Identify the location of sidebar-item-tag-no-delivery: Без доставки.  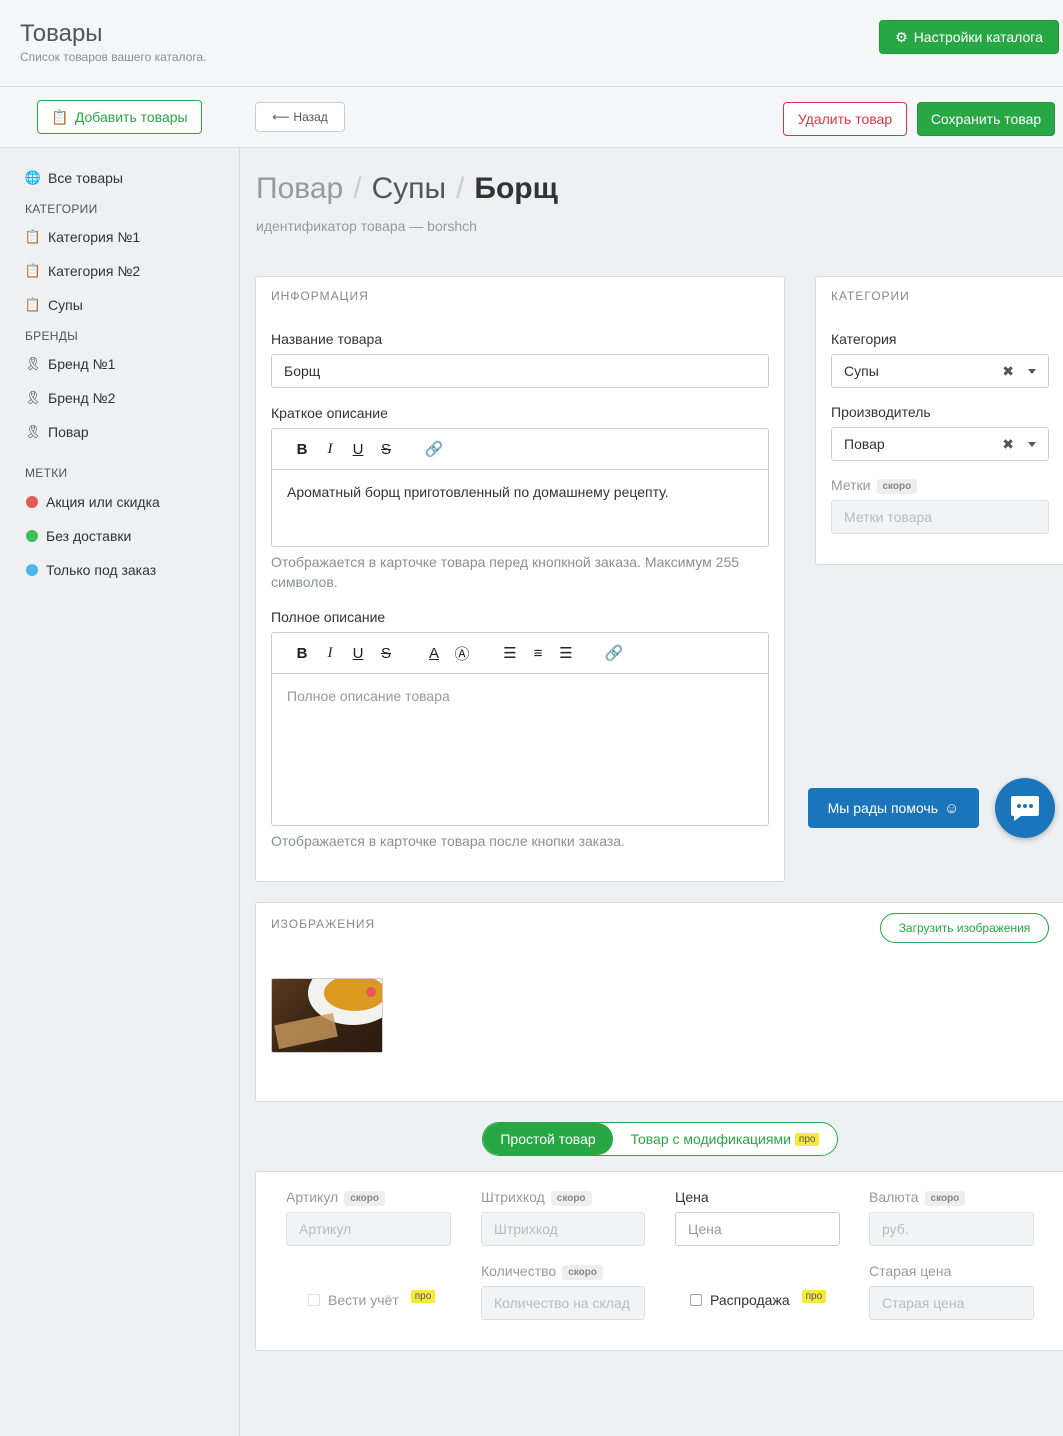
(78, 536).